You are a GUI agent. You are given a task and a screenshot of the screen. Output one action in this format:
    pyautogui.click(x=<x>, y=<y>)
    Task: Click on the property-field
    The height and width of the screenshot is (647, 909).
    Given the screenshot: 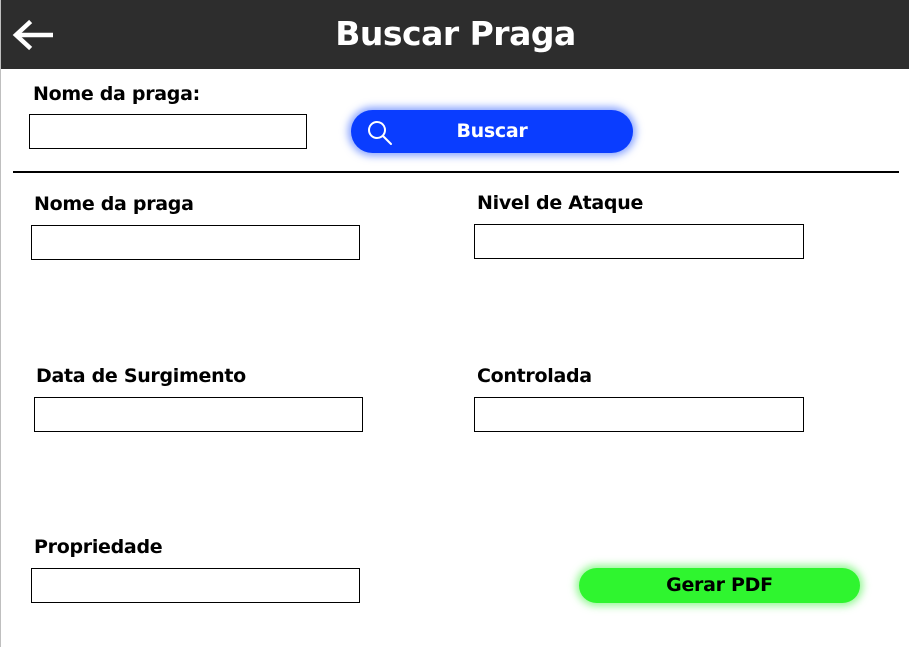 What is the action you would take?
    pyautogui.click(x=195, y=585)
    